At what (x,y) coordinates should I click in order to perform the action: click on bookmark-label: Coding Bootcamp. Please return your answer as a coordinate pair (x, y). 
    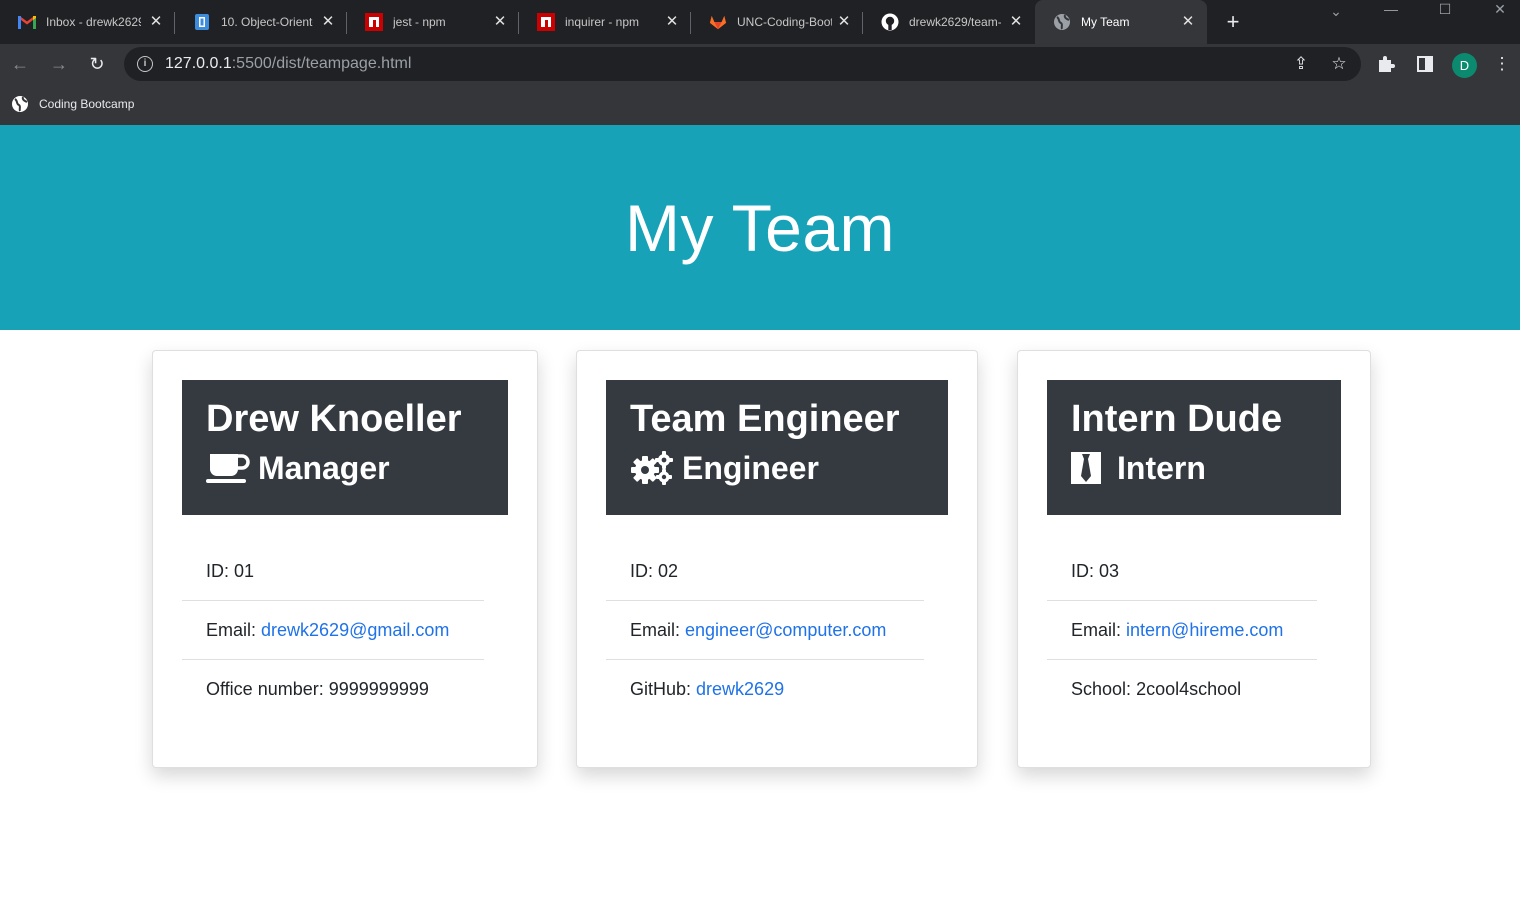
    Looking at the image, I should click on (87, 104).